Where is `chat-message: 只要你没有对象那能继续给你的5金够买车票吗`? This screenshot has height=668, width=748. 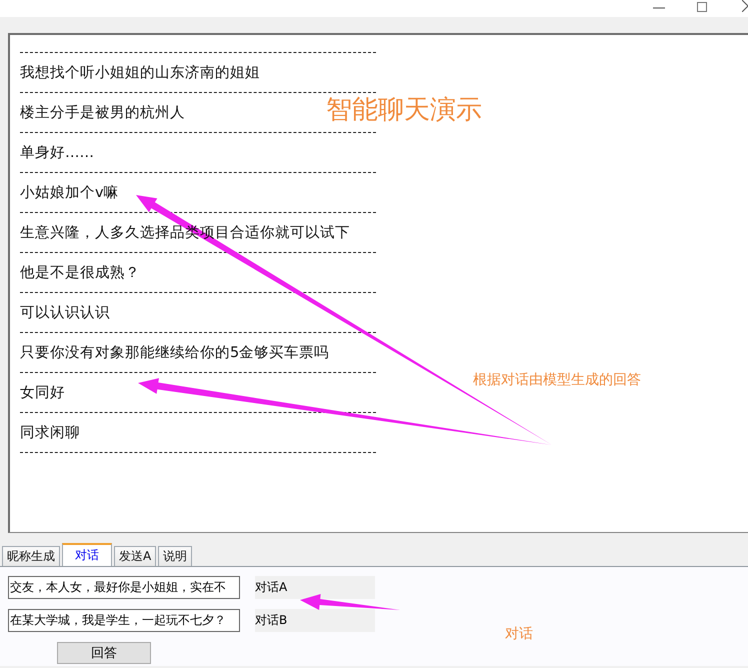
chat-message: 只要你没有对象那能继续给你的5金够买车票吗 is located at coordinates (175, 353).